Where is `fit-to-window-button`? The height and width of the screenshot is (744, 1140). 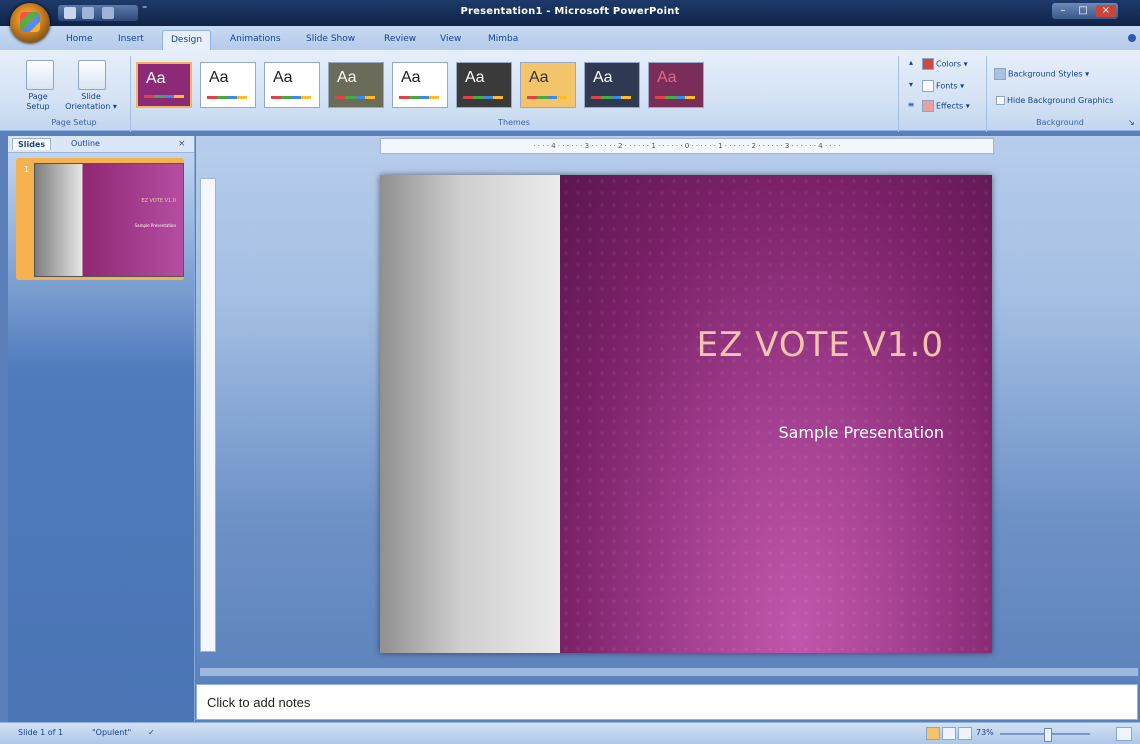 fit-to-window-button is located at coordinates (1124, 734).